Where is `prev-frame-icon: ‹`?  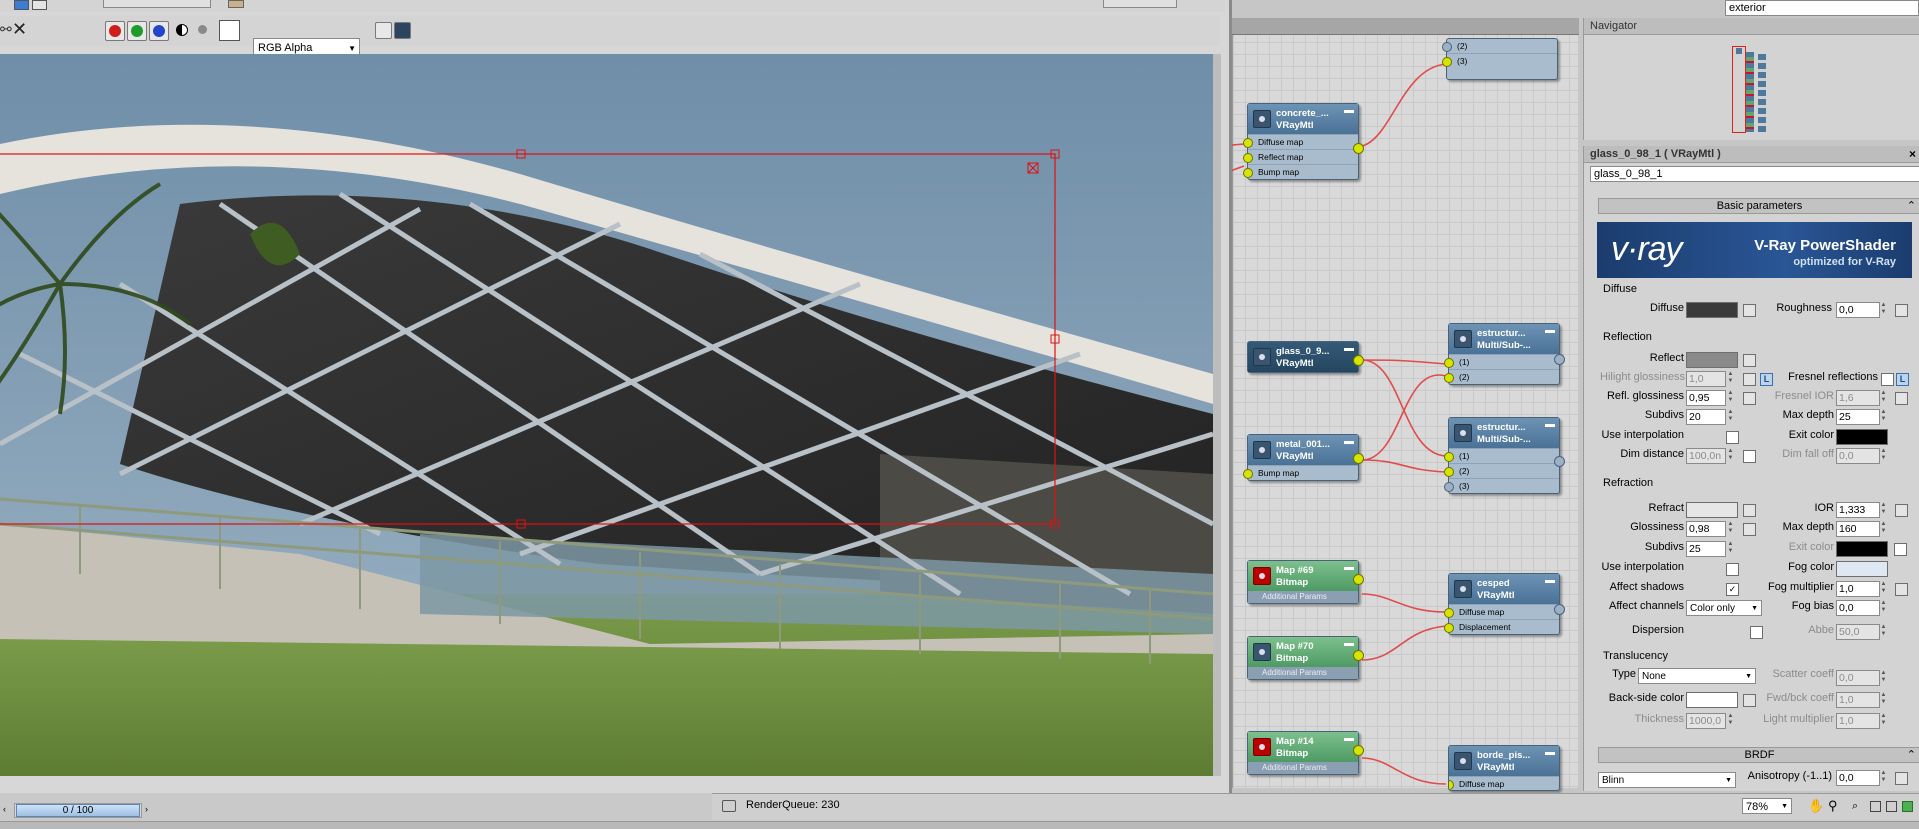
prev-frame-icon: ‹ is located at coordinates (4, 809).